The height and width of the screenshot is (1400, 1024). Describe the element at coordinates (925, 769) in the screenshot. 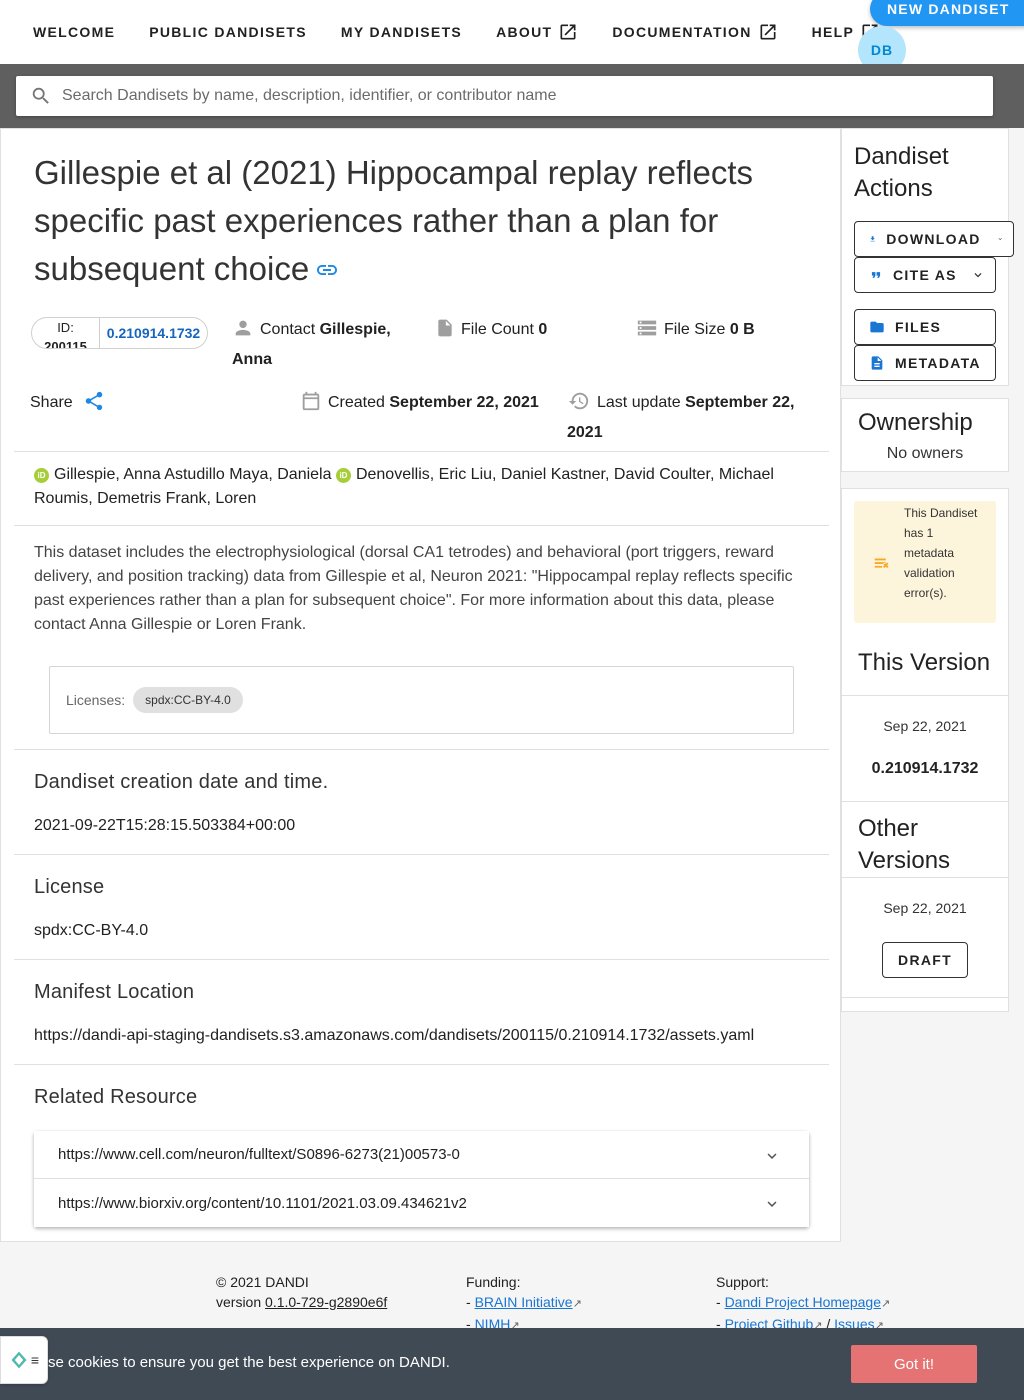

I see `this-version-id: 0.210914.1732` at that location.